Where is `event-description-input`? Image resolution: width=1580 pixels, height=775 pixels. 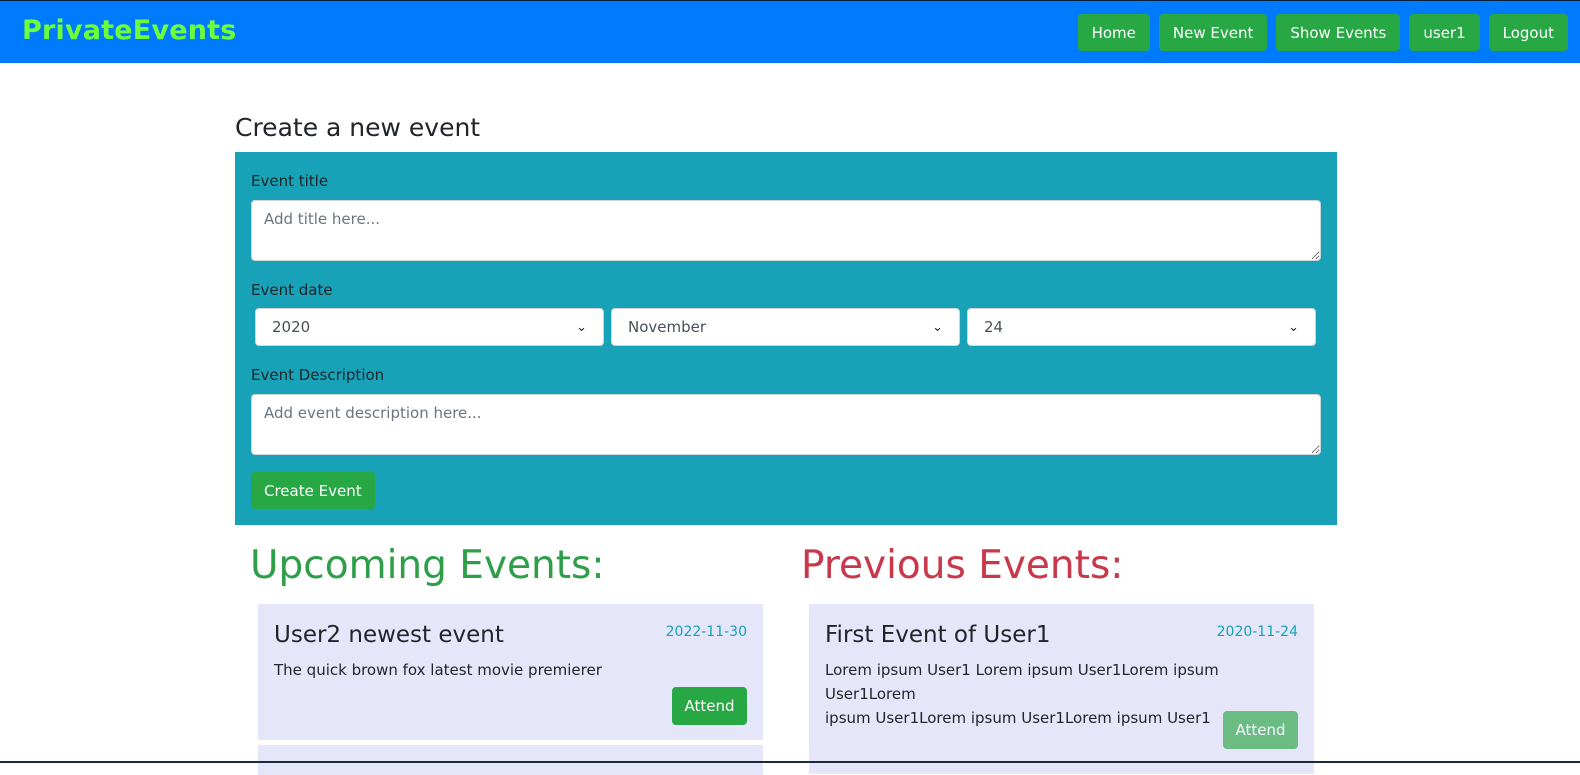 event-description-input is located at coordinates (786, 424).